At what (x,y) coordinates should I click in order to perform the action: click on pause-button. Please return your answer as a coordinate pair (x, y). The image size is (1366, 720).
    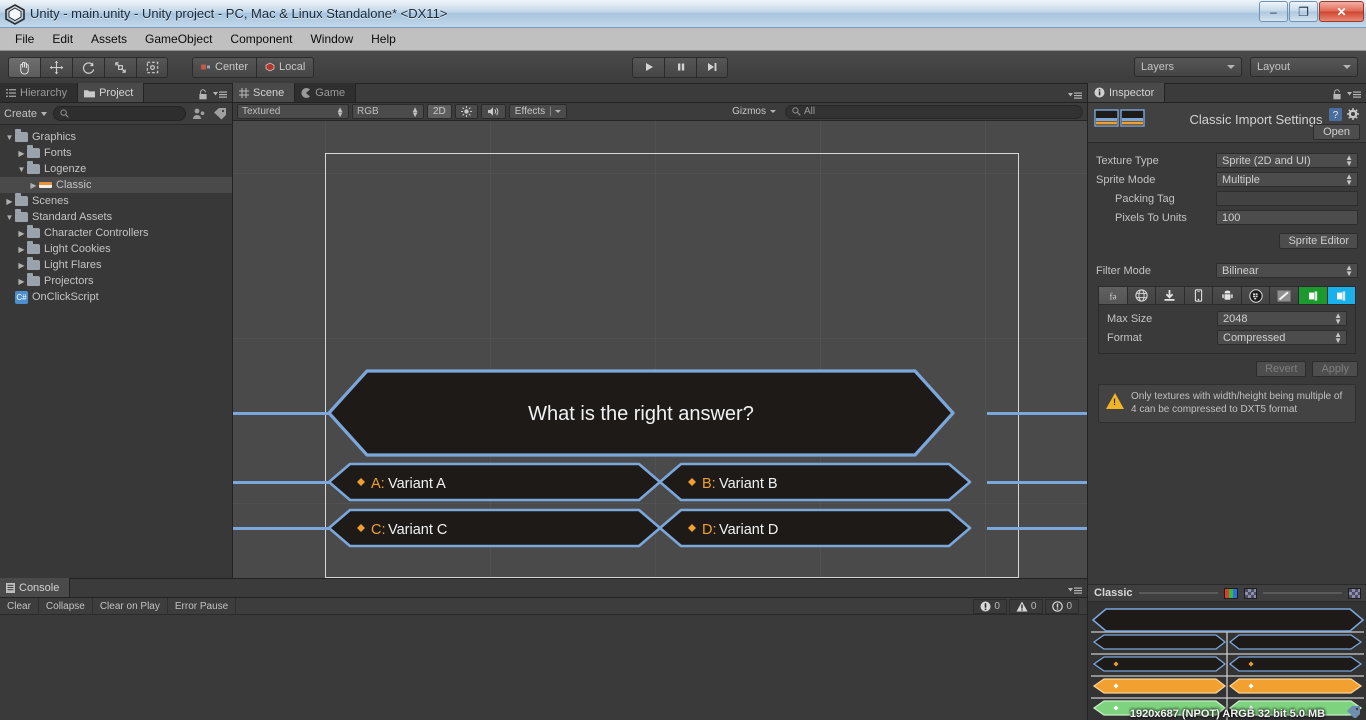
    Looking at the image, I should click on (680, 67).